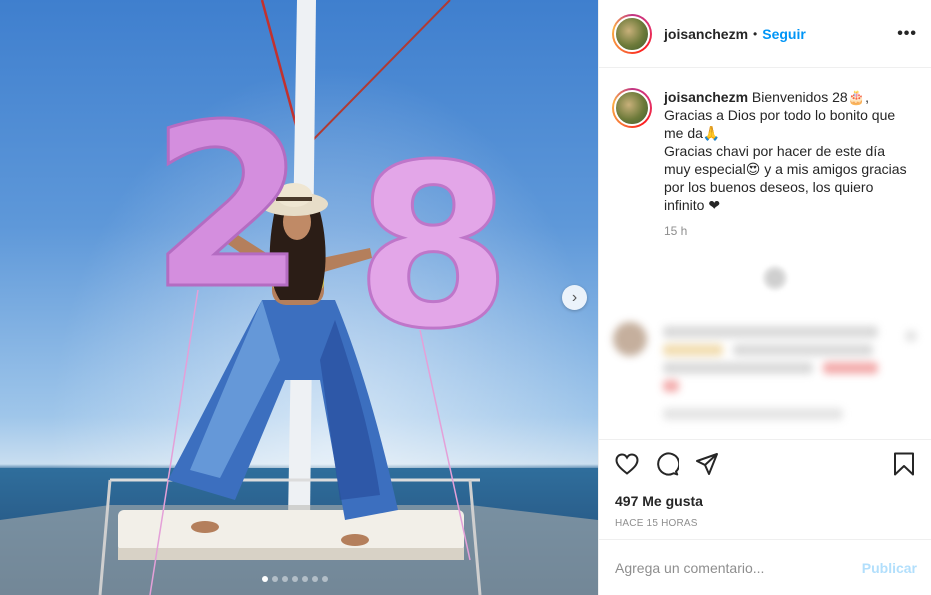  What do you see at coordinates (433, 248) in the screenshot?
I see `balloon-eight: 8` at bounding box center [433, 248].